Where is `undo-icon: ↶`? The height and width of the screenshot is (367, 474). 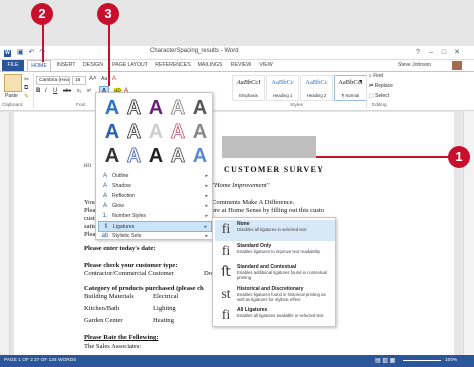
undo-icon: ↶ is located at coordinates (32, 52).